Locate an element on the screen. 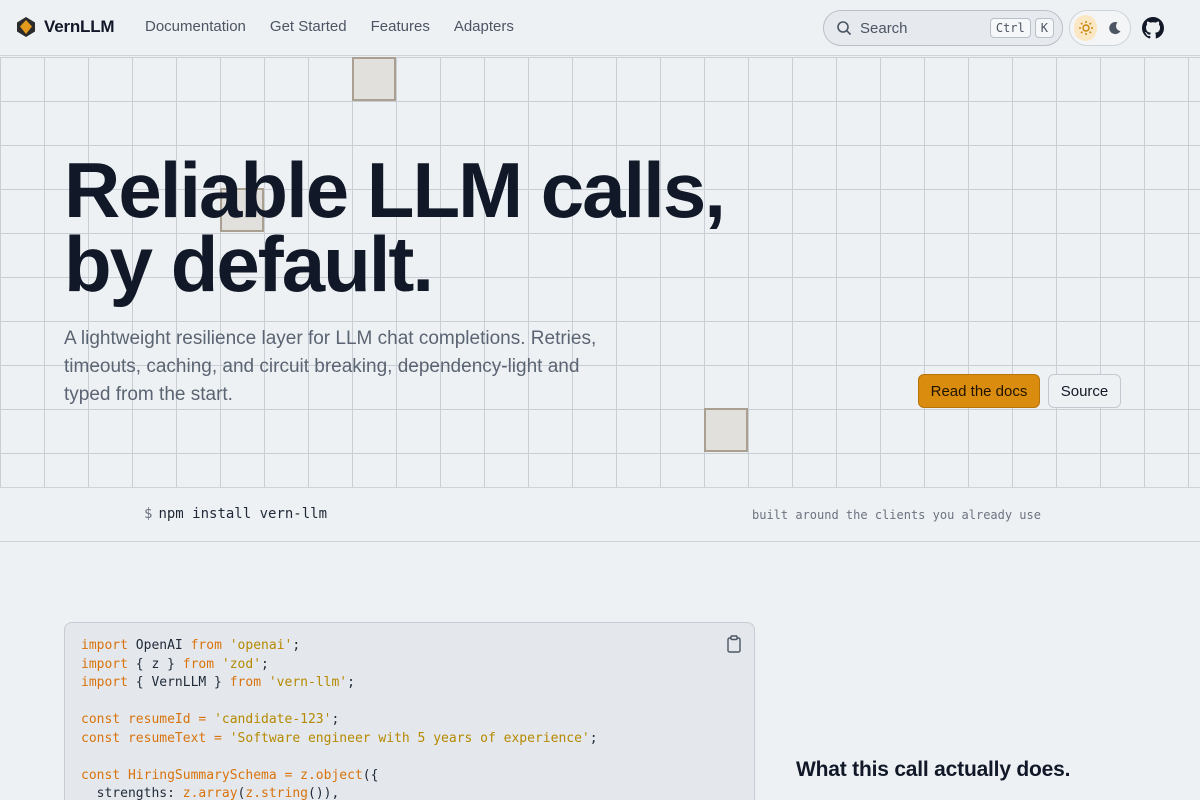 The width and height of the screenshot is (1200, 800). shortcut-key-ctrl: Ctrl is located at coordinates (1010, 28).